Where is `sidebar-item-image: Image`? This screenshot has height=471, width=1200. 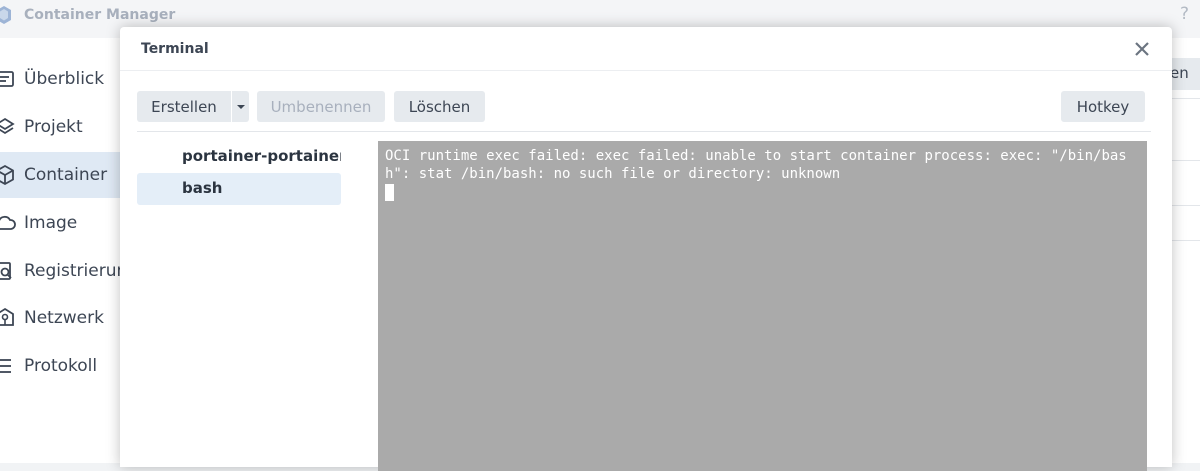
sidebar-item-image: Image is located at coordinates (60, 223).